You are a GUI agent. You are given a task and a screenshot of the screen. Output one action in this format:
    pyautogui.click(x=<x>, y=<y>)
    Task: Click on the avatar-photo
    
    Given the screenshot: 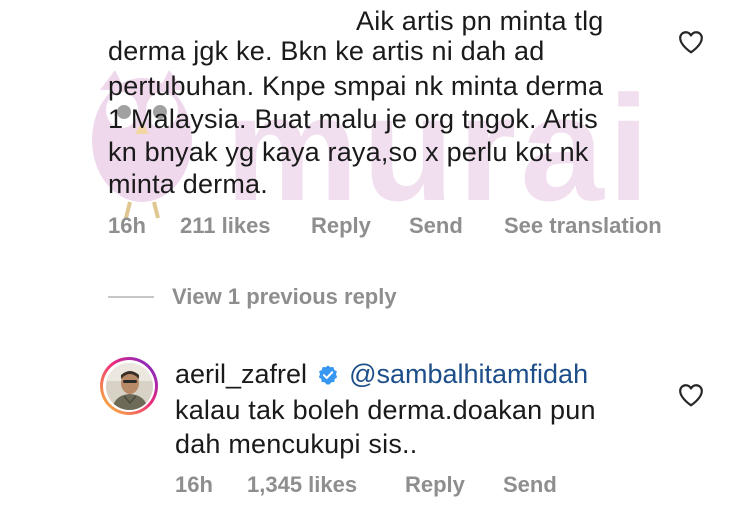 What is the action you would take?
    pyautogui.click(x=129, y=386)
    